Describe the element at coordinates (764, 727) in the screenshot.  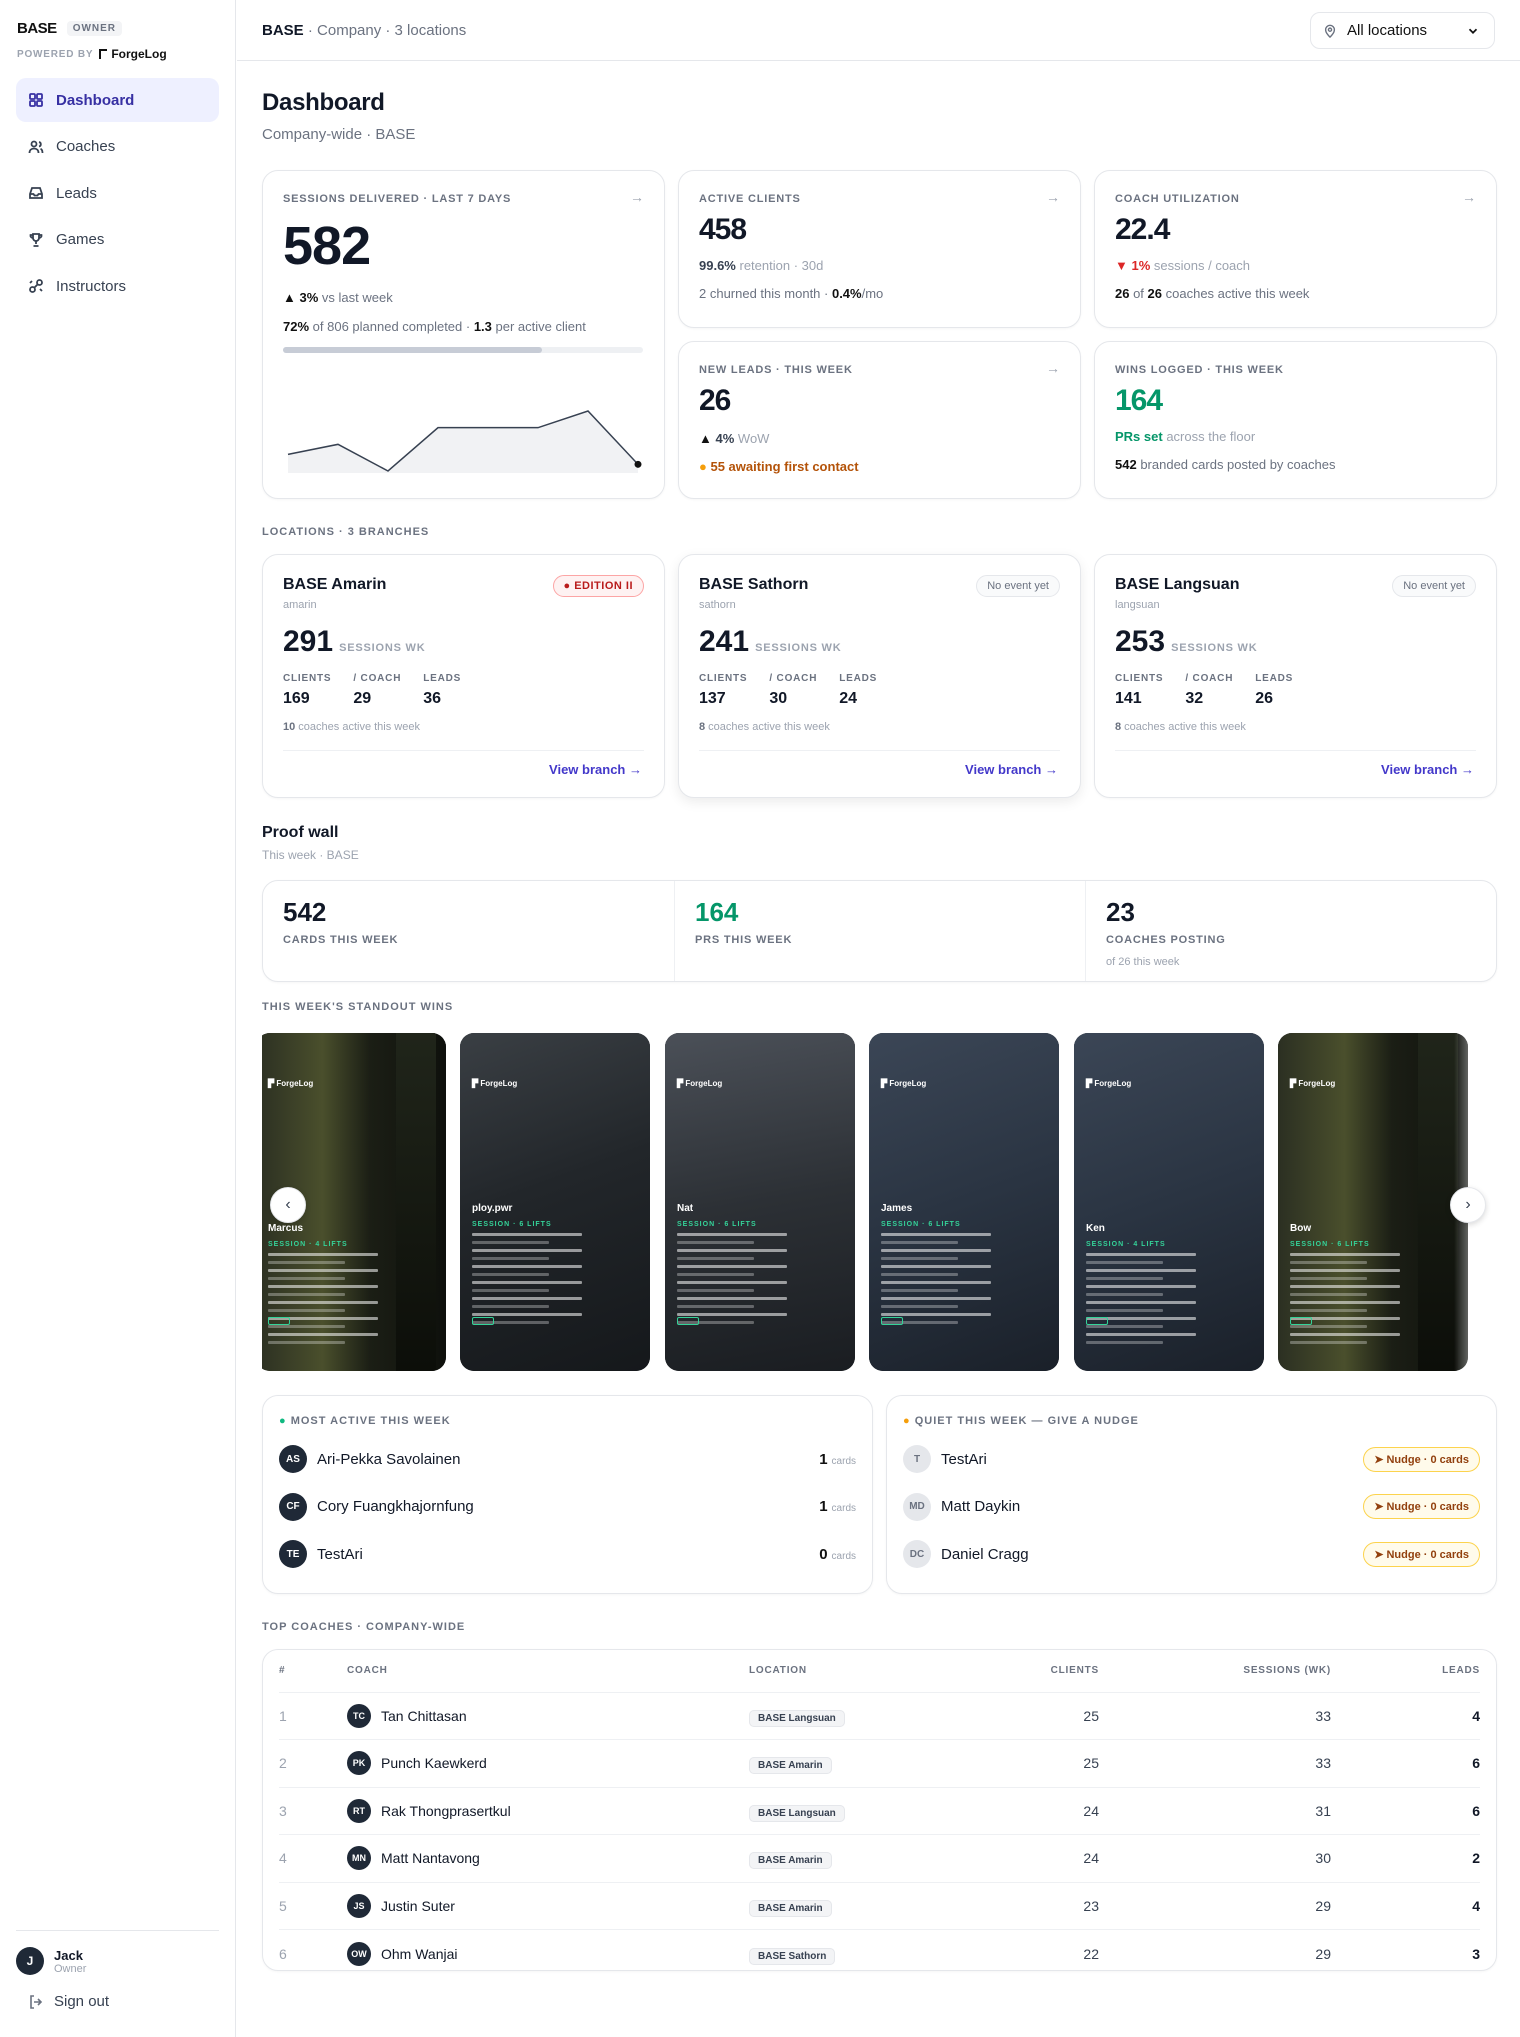
I see `branch-active-coaches: 8 coaches active this week` at that location.